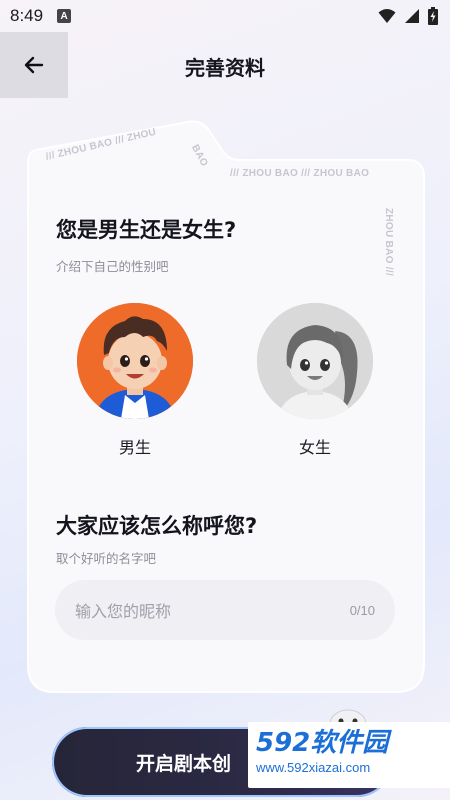 Image resolution: width=450 pixels, height=800 pixels. Describe the element at coordinates (412, 16) in the screenshot. I see `signal-icon` at that location.